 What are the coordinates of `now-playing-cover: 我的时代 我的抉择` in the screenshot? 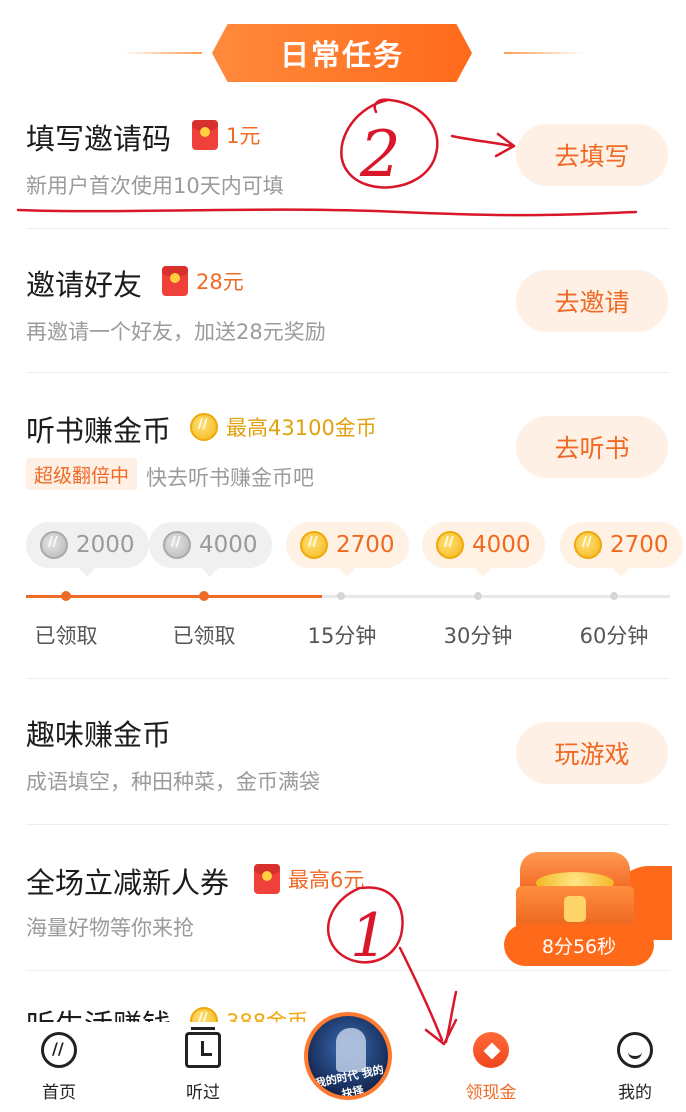 It's located at (348, 1056).